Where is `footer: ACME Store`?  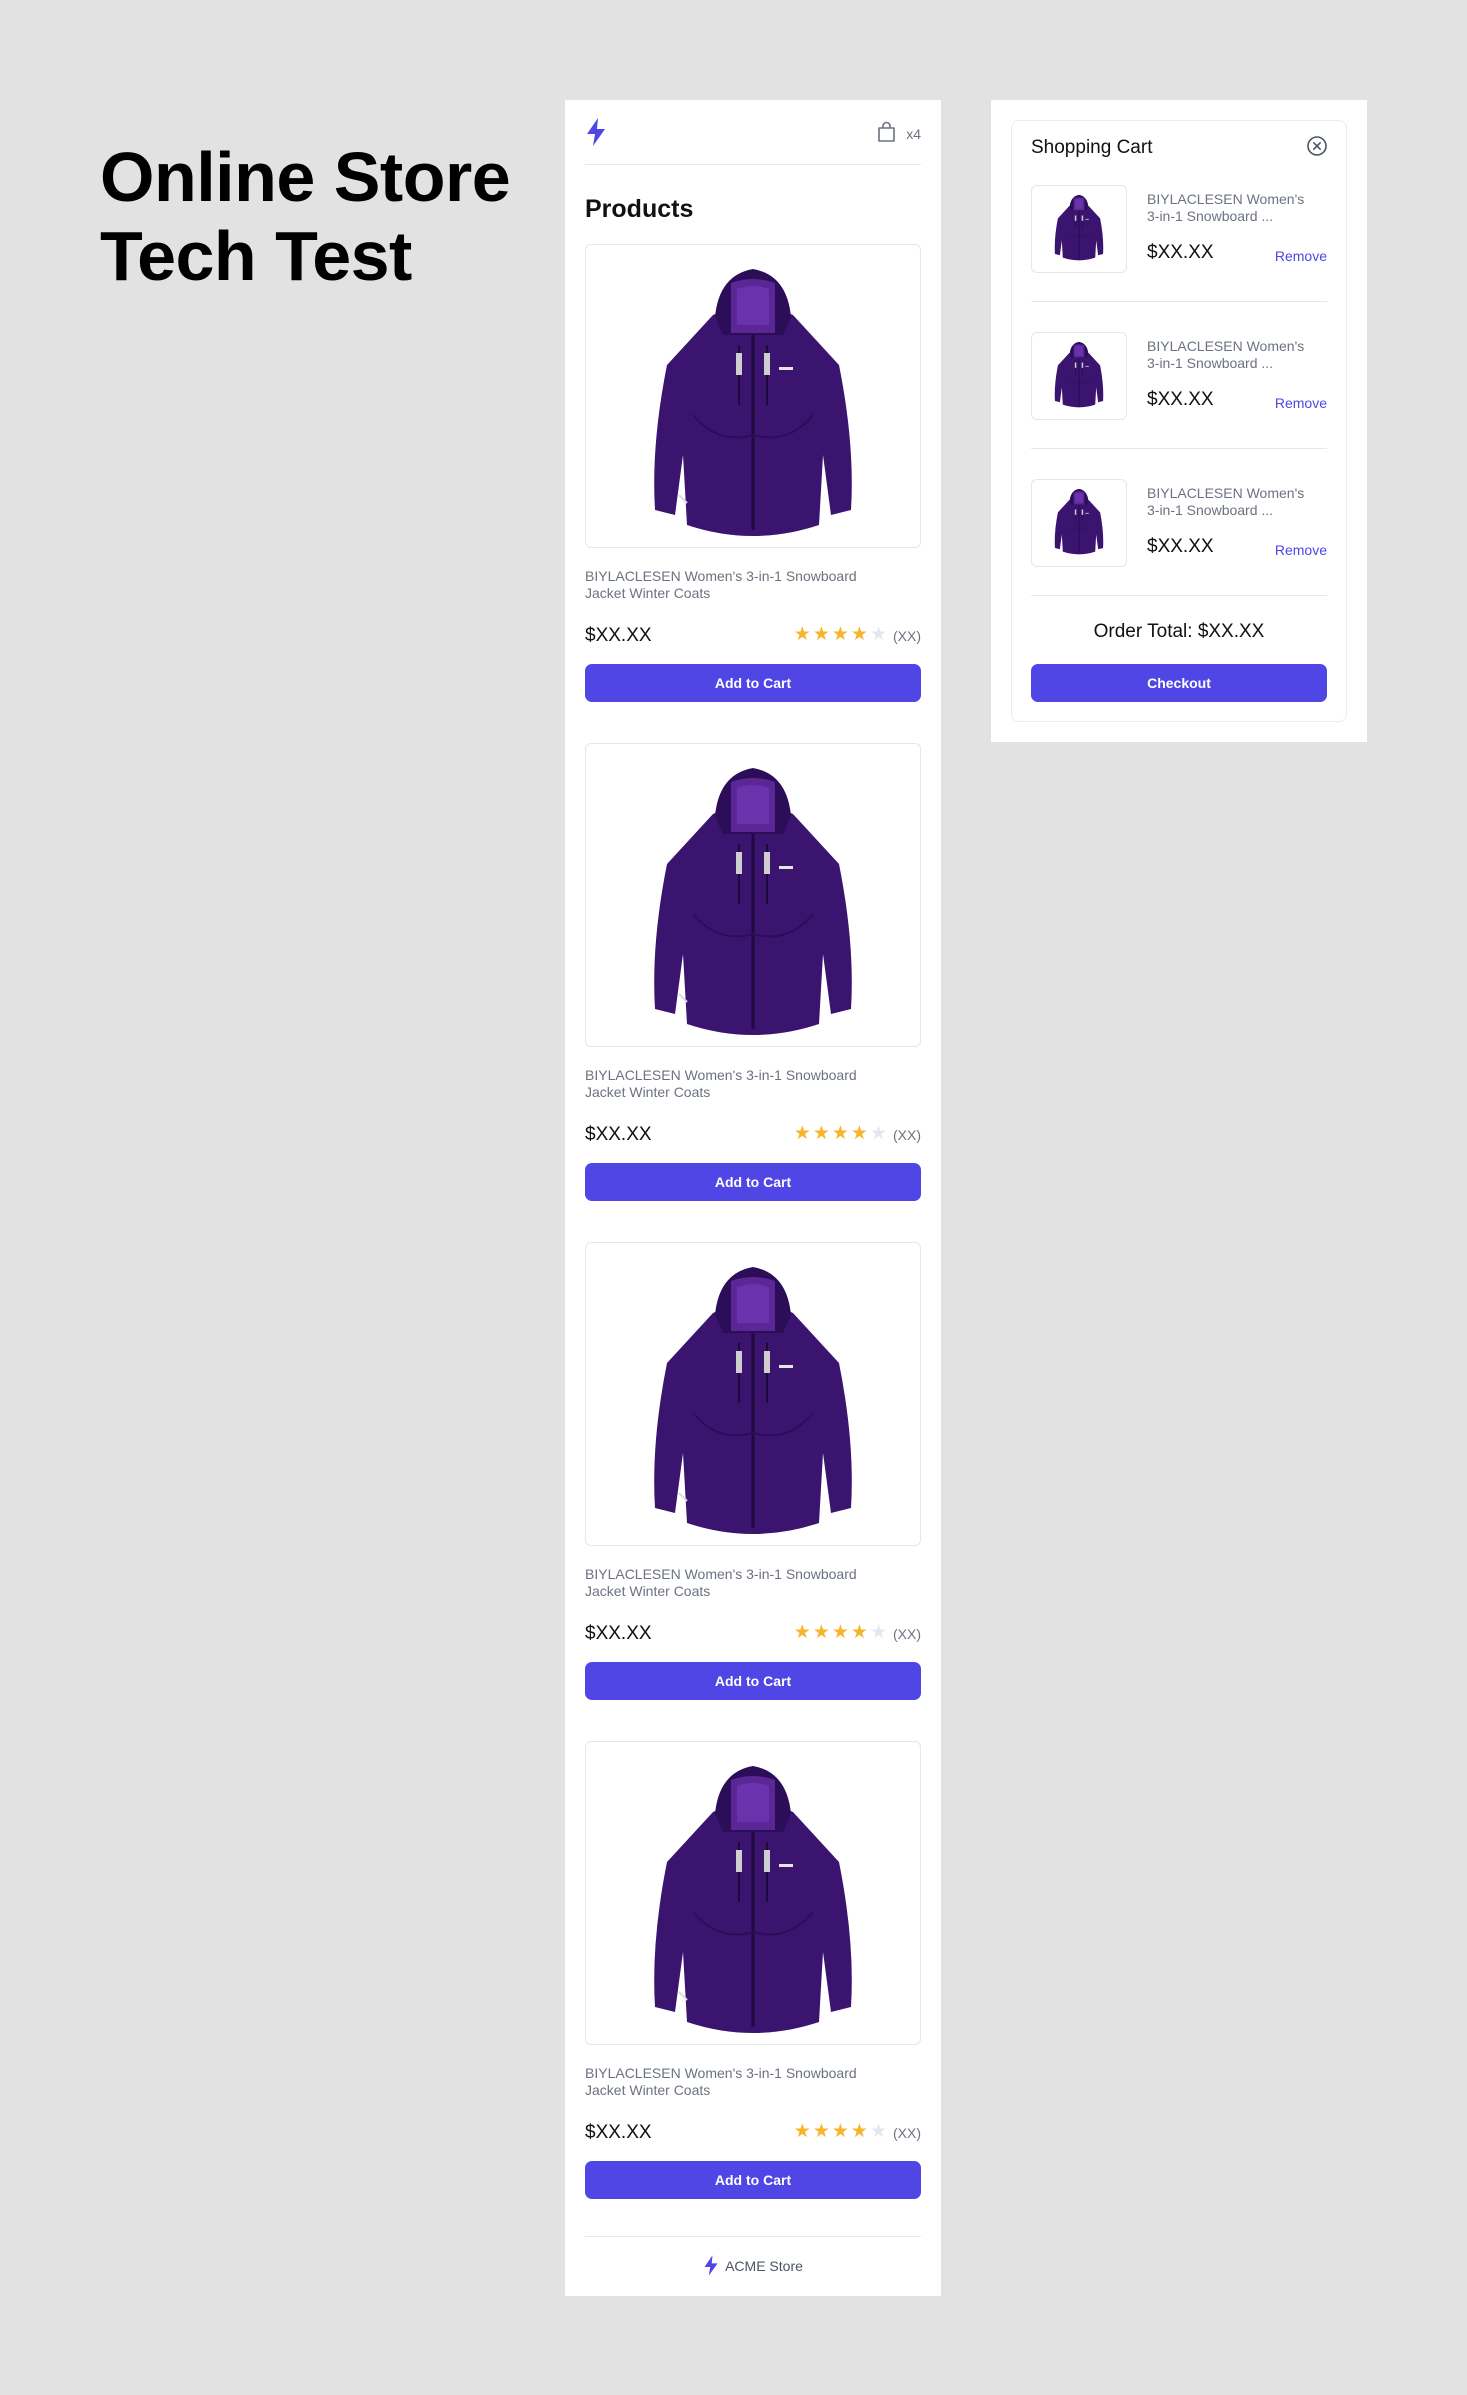
footer: ACME Store is located at coordinates (753, 2266).